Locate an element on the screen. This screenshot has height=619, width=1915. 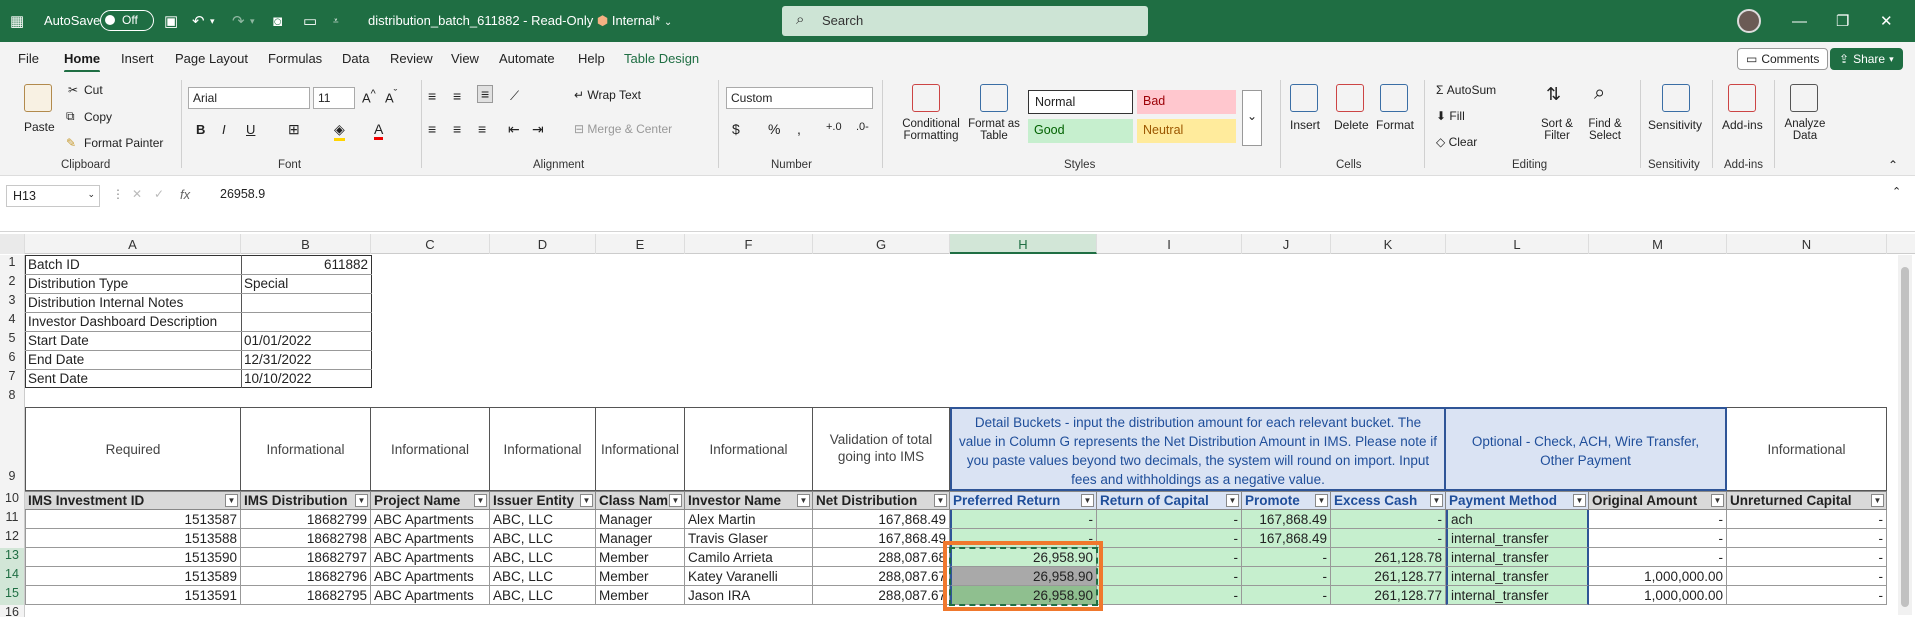
cell-unreturned-capital: - is located at coordinates (1807, 576).